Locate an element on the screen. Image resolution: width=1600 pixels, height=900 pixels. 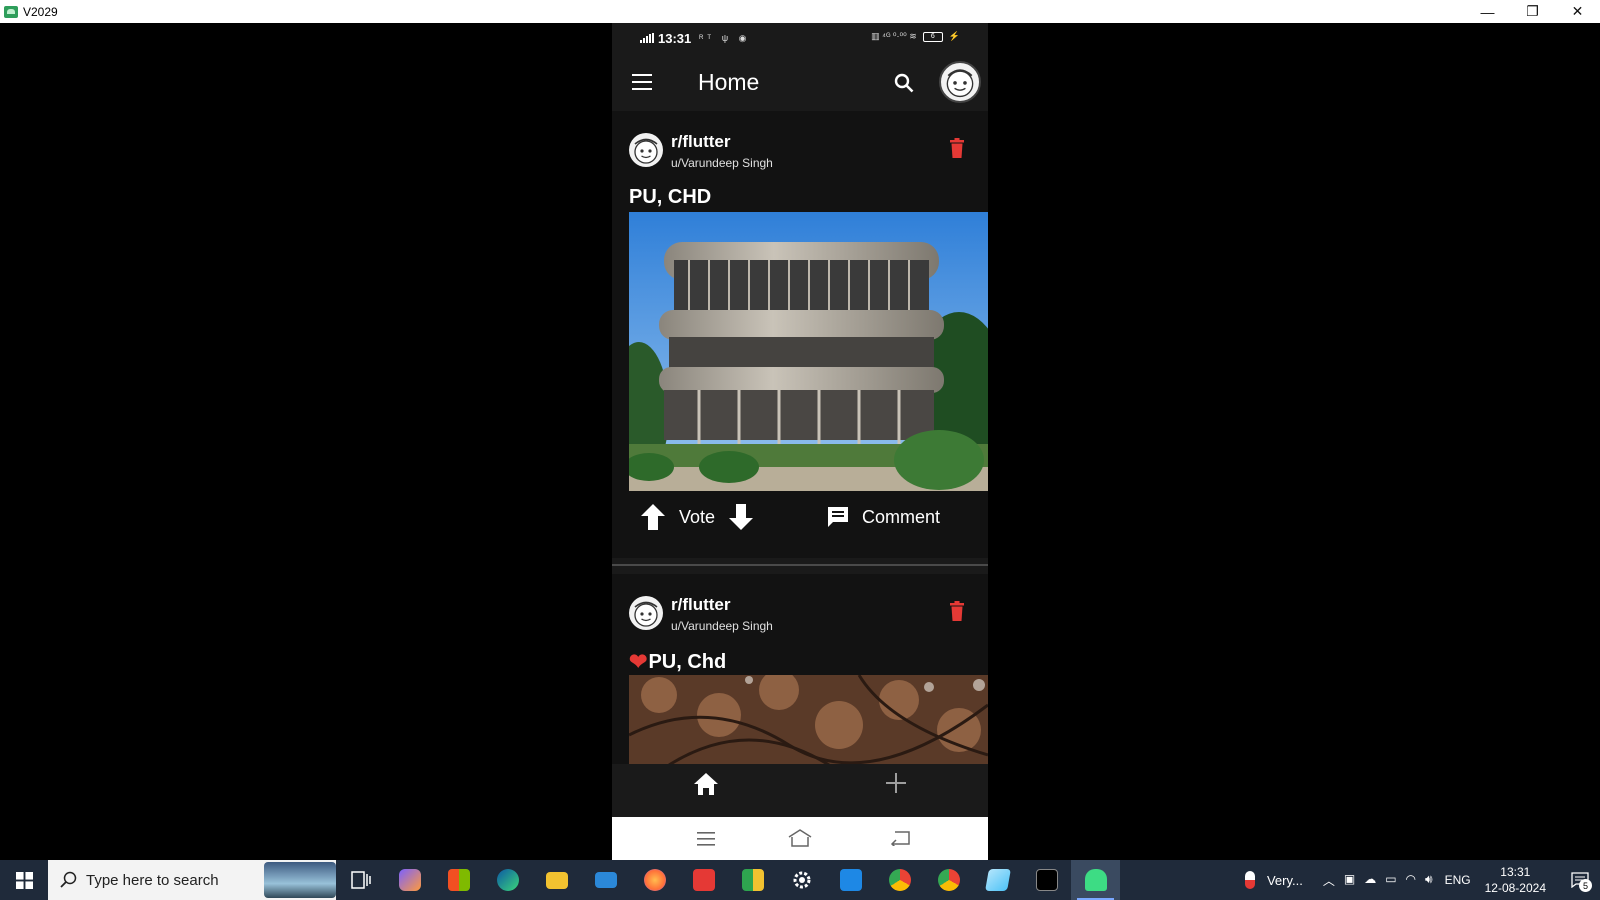
post-title: ❤ PU, Chd is located at coordinates (677, 662).